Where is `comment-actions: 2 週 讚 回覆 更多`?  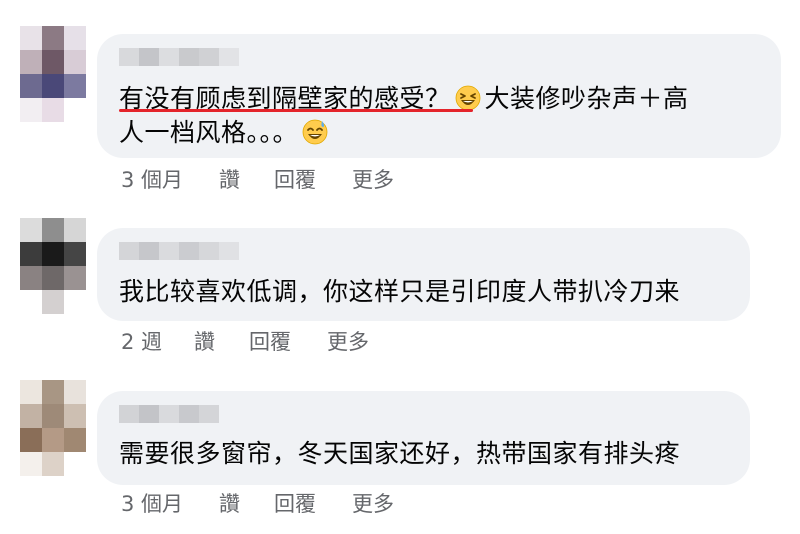 comment-actions: 2 週 讚 回覆 更多 is located at coordinates (245, 342).